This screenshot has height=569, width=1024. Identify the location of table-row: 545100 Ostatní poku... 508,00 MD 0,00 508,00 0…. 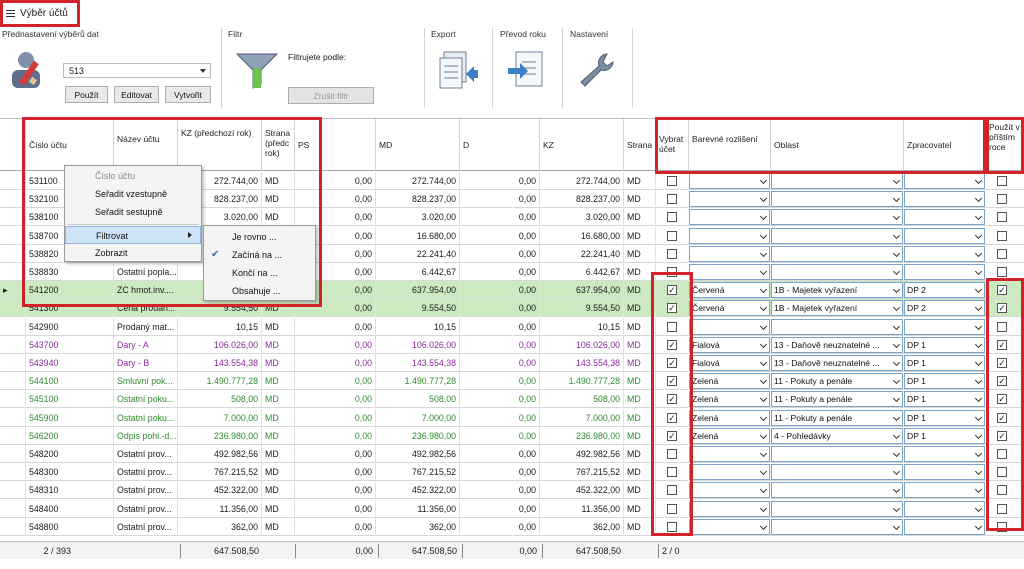
(512, 399).